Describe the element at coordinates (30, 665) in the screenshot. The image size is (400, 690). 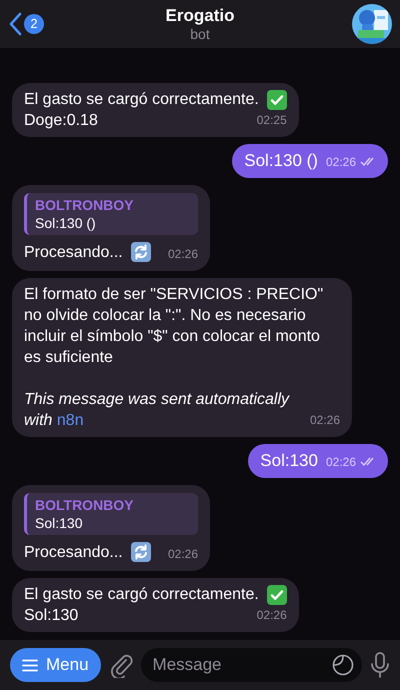
I see `menu-icon` at that location.